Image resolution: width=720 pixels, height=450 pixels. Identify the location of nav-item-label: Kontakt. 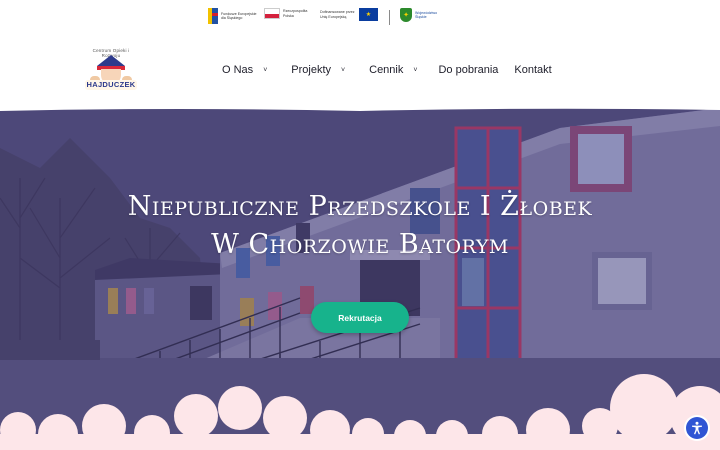
(533, 70).